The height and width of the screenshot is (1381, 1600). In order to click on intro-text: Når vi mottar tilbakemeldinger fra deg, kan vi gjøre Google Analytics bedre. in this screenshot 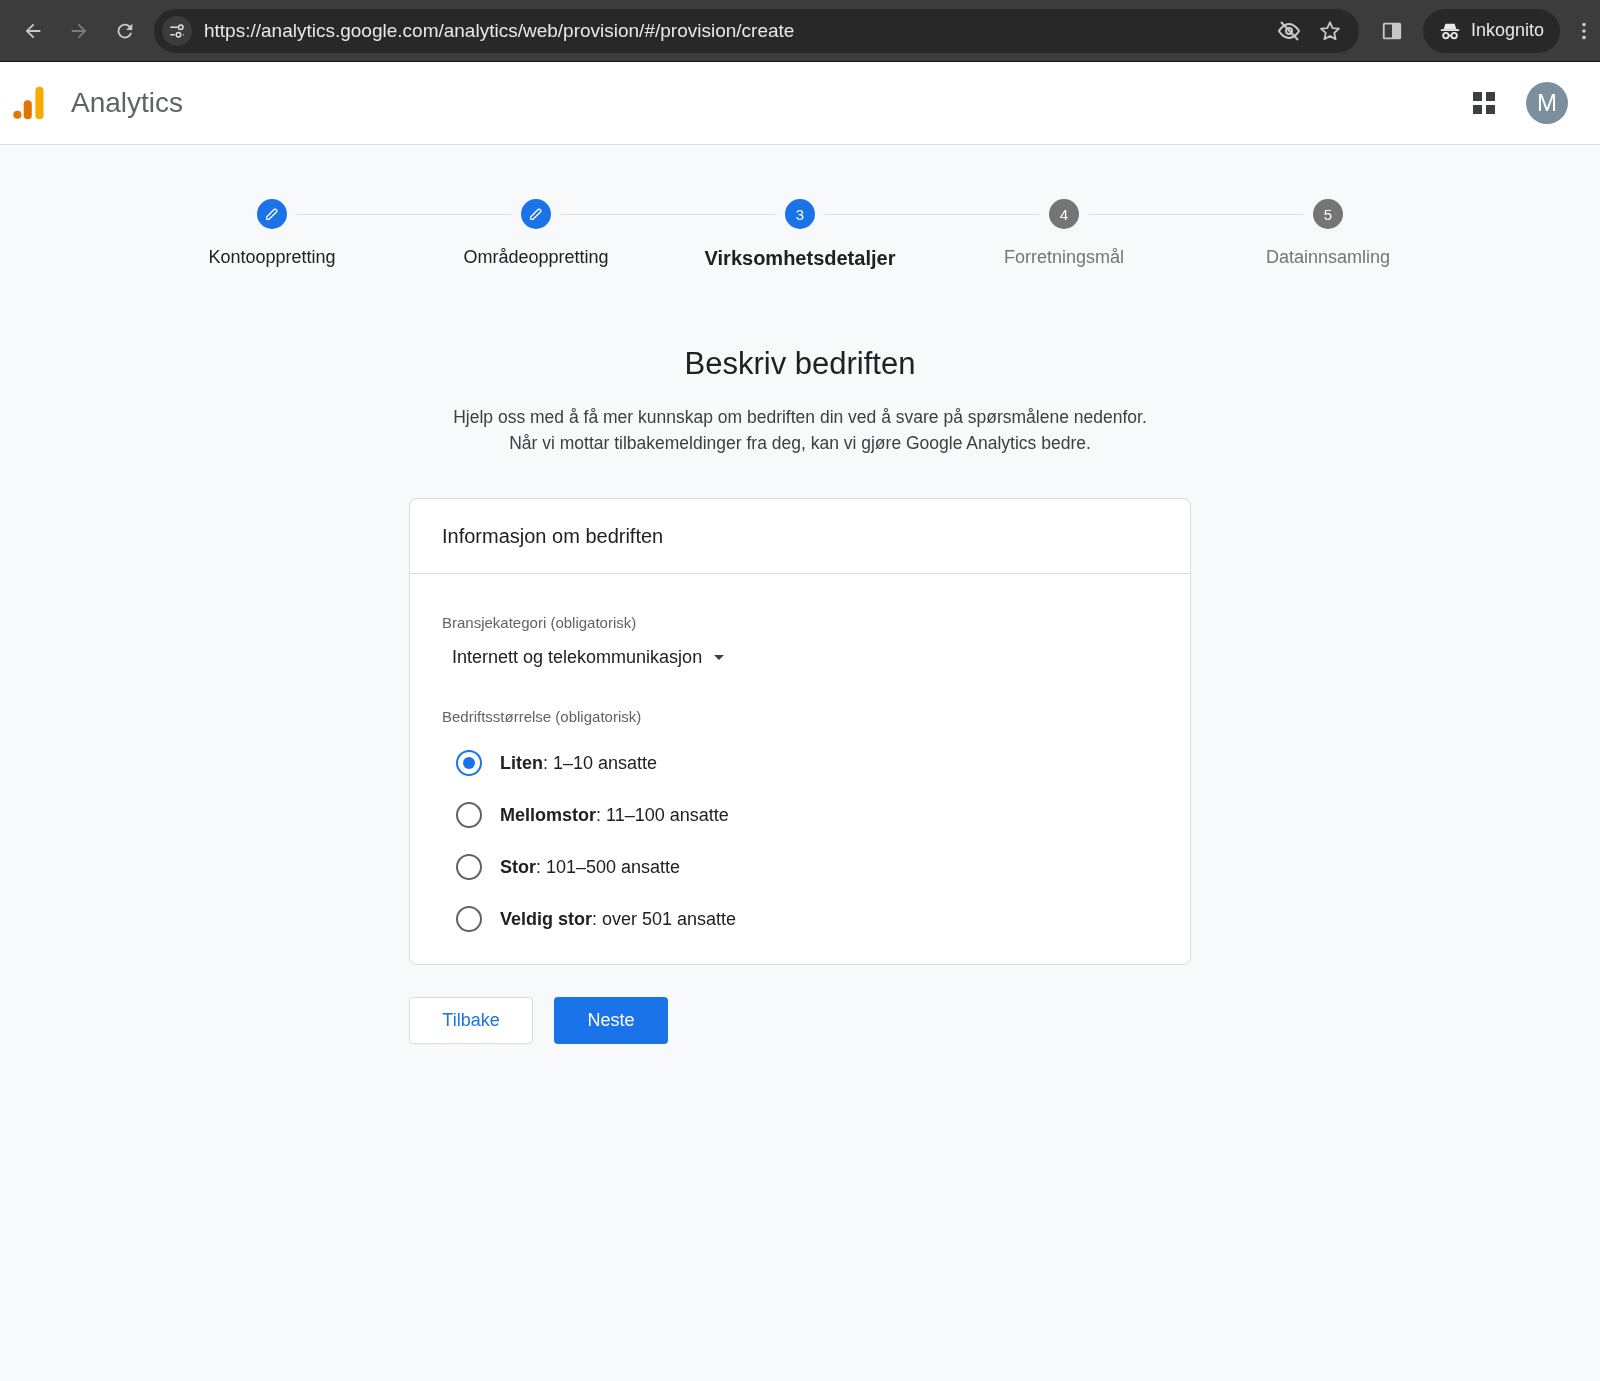, I will do `click(800, 443)`.